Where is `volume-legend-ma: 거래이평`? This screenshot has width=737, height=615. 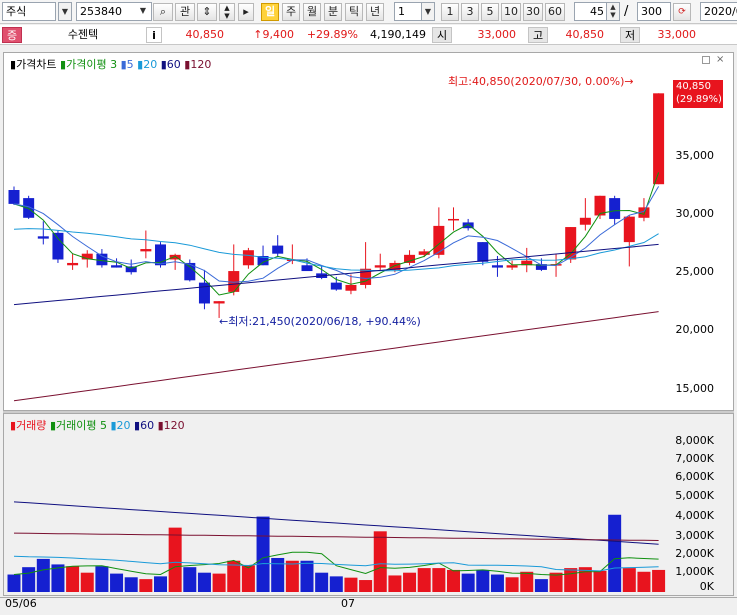 volume-legend-ma: 거래이평 is located at coordinates (76, 425).